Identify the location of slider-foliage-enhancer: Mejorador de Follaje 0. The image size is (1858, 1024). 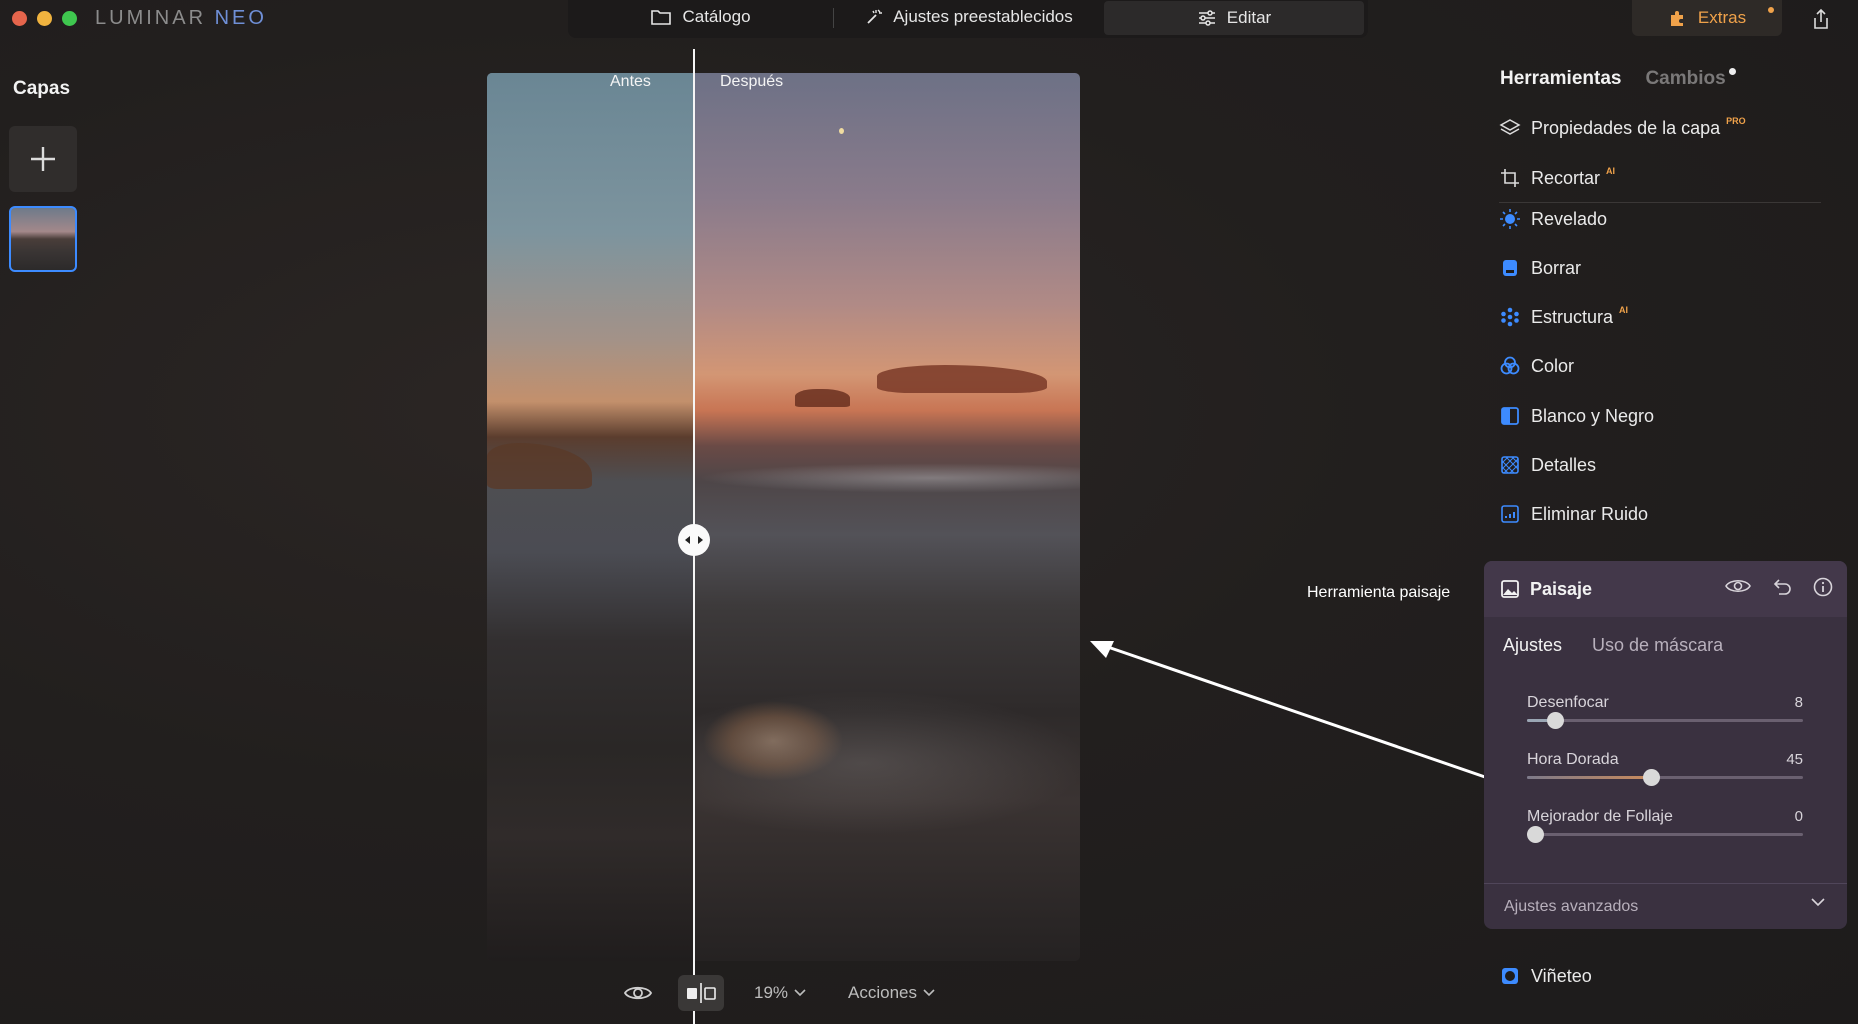
(1665, 825).